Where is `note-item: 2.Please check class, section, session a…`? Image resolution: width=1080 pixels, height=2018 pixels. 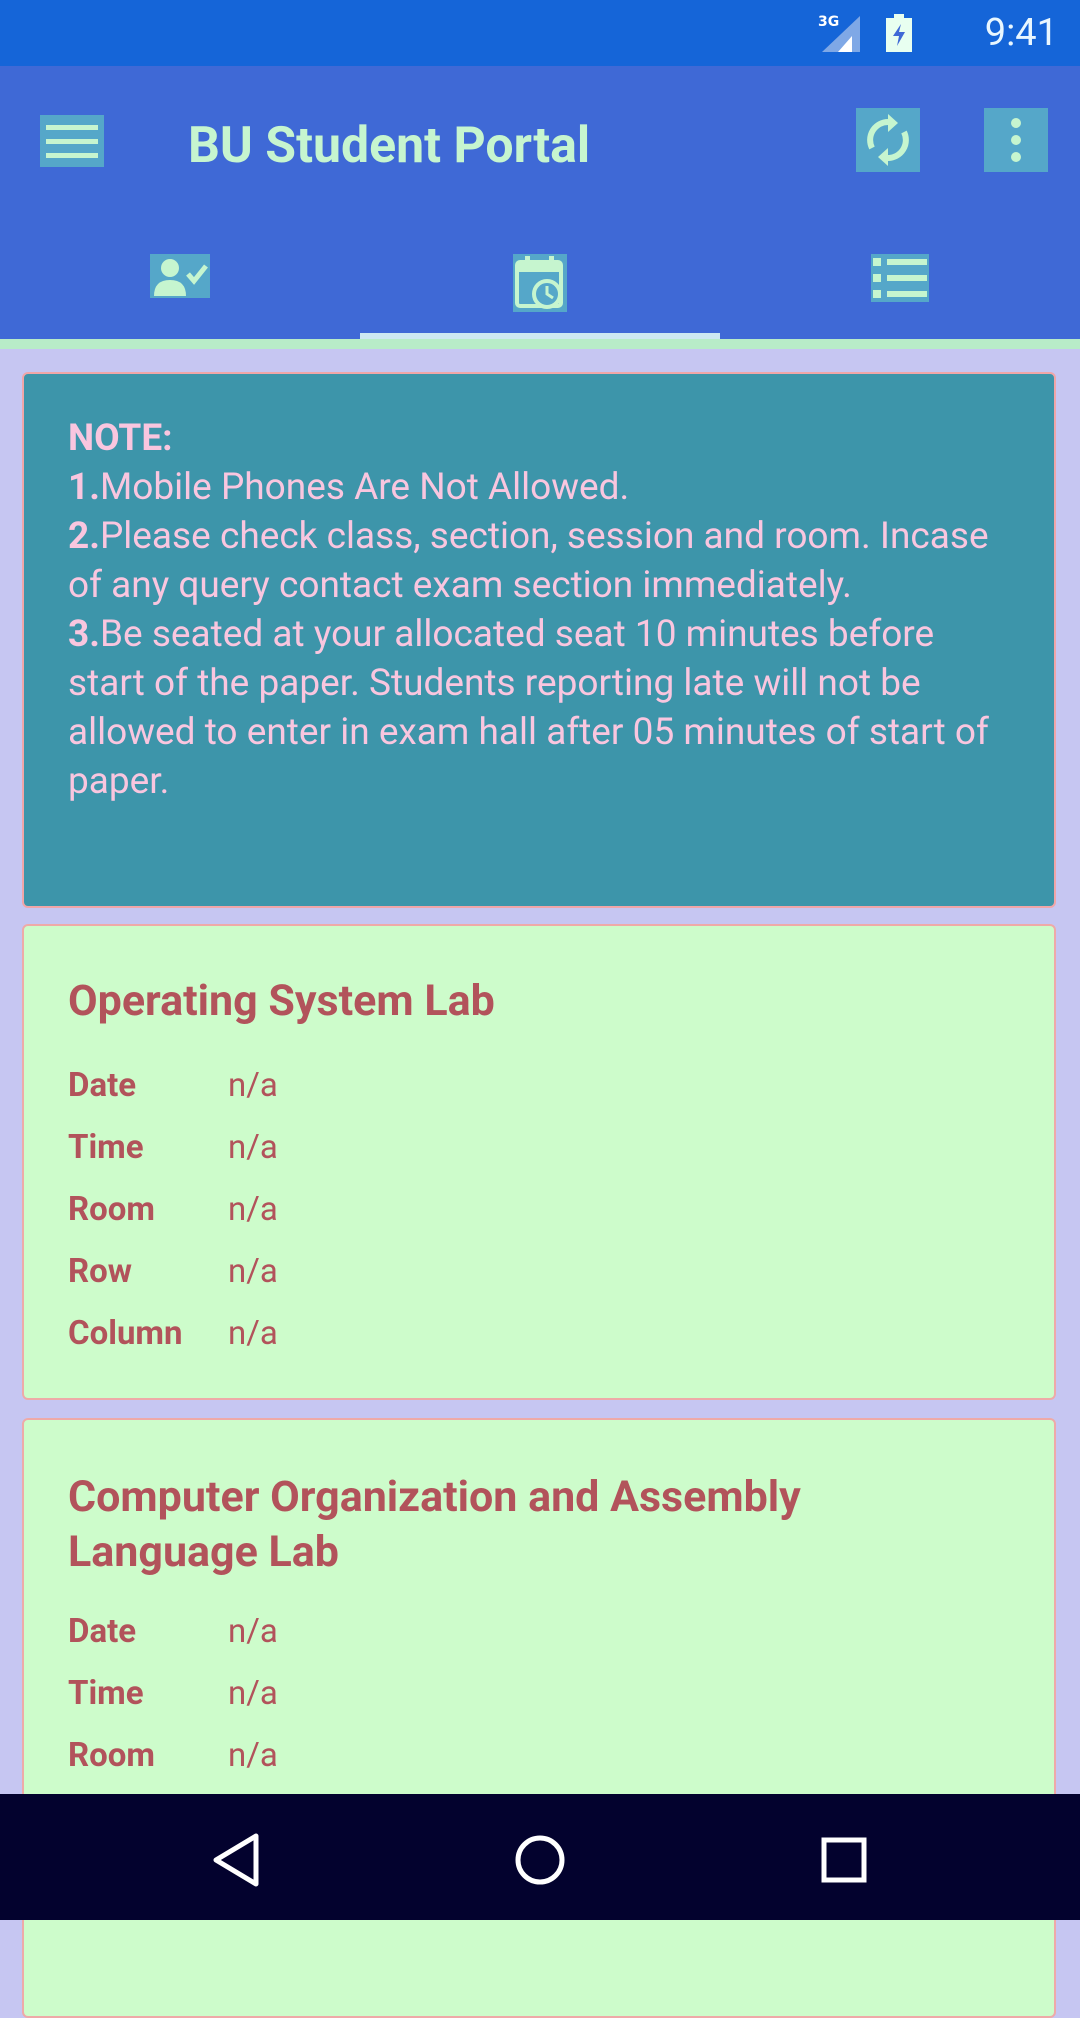
note-item: 2.Please check class, section, session a… is located at coordinates (539, 561).